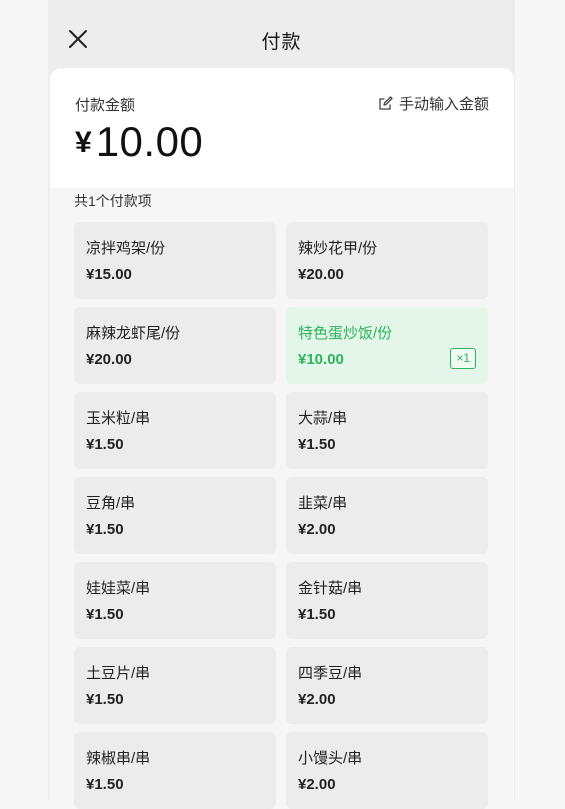 This screenshot has width=565, height=809. I want to click on item-name: 辣炒花甲/份, so click(338, 248).